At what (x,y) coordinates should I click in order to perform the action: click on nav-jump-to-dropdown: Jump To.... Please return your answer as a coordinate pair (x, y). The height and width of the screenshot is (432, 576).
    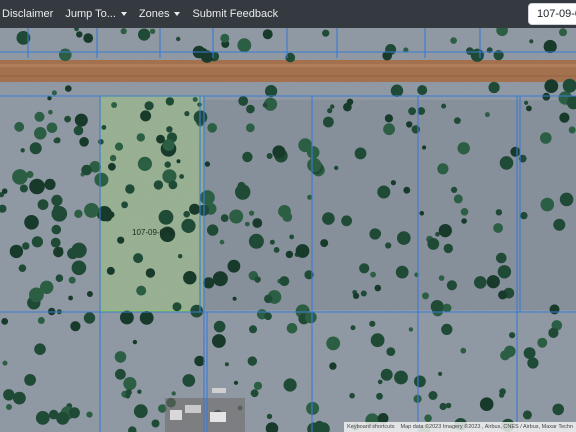
    Looking at the image, I should click on (96, 14).